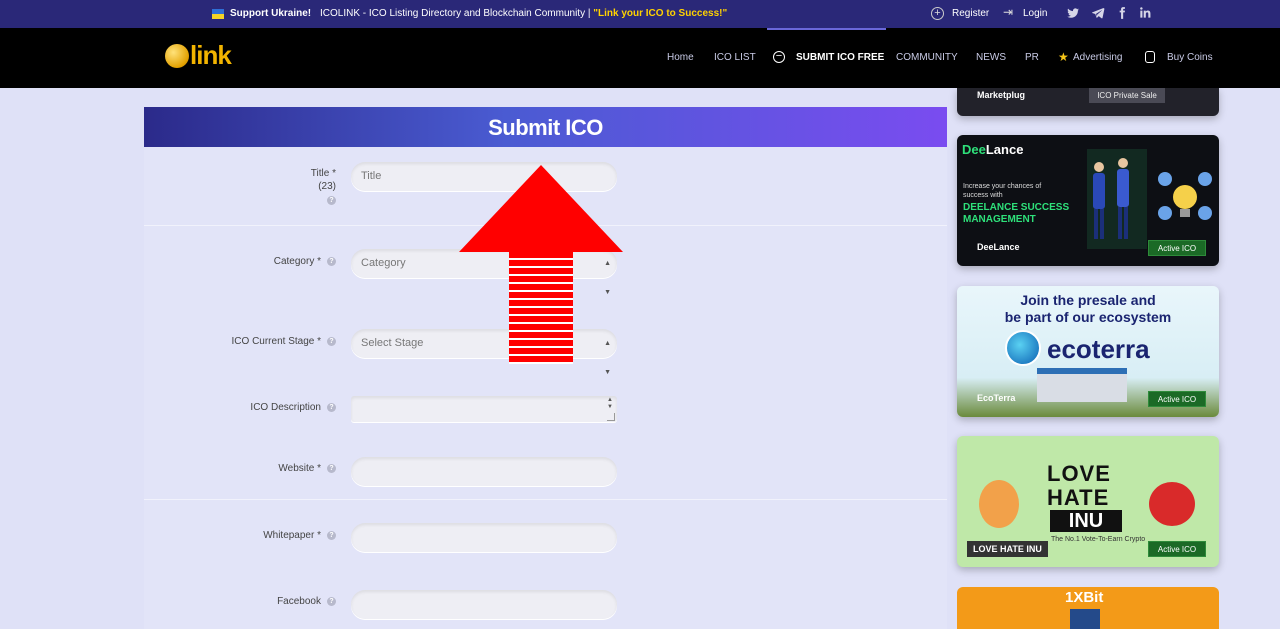 Image resolution: width=1280 pixels, height=629 pixels. Describe the element at coordinates (610, 403) in the screenshot. I see `scroll-arrows-icon: ▲ ▼` at that location.